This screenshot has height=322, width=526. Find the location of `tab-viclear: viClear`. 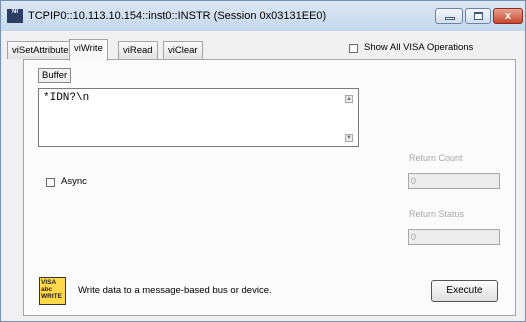

tab-viclear: viClear is located at coordinates (183, 50).